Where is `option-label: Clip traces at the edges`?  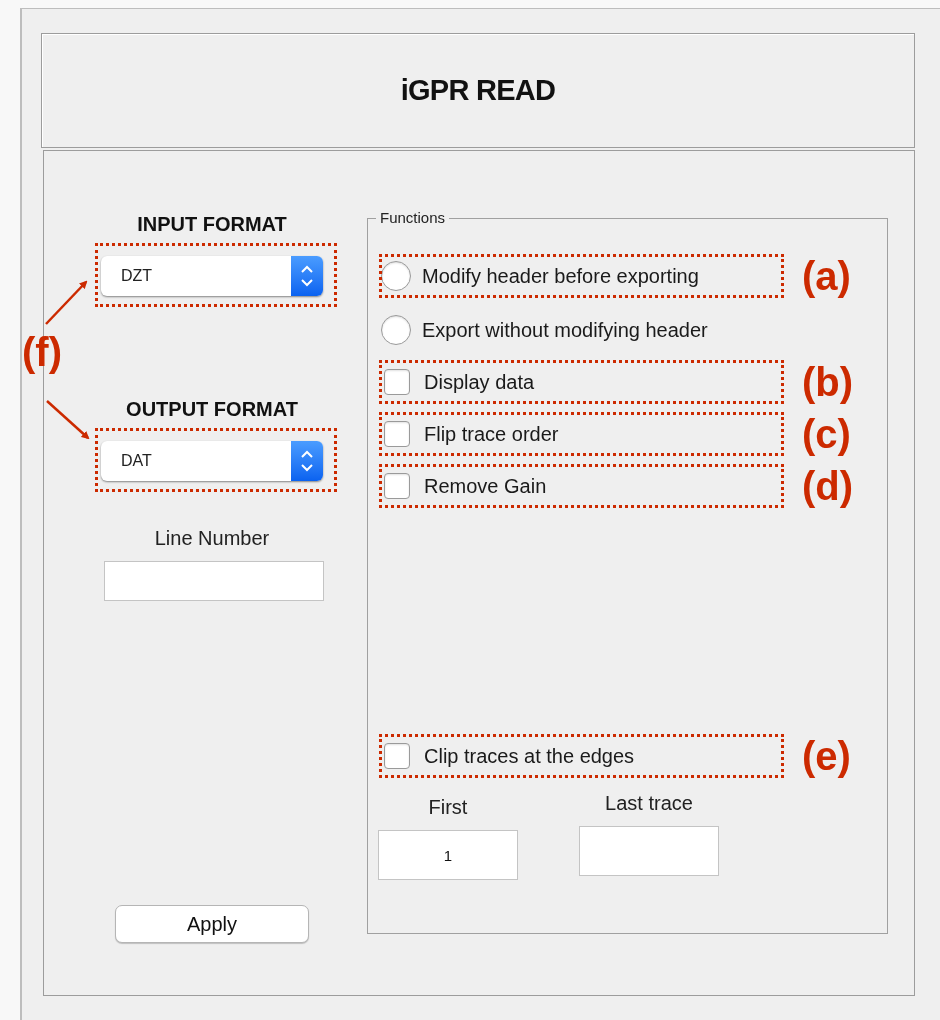 option-label: Clip traces at the edges is located at coordinates (529, 756).